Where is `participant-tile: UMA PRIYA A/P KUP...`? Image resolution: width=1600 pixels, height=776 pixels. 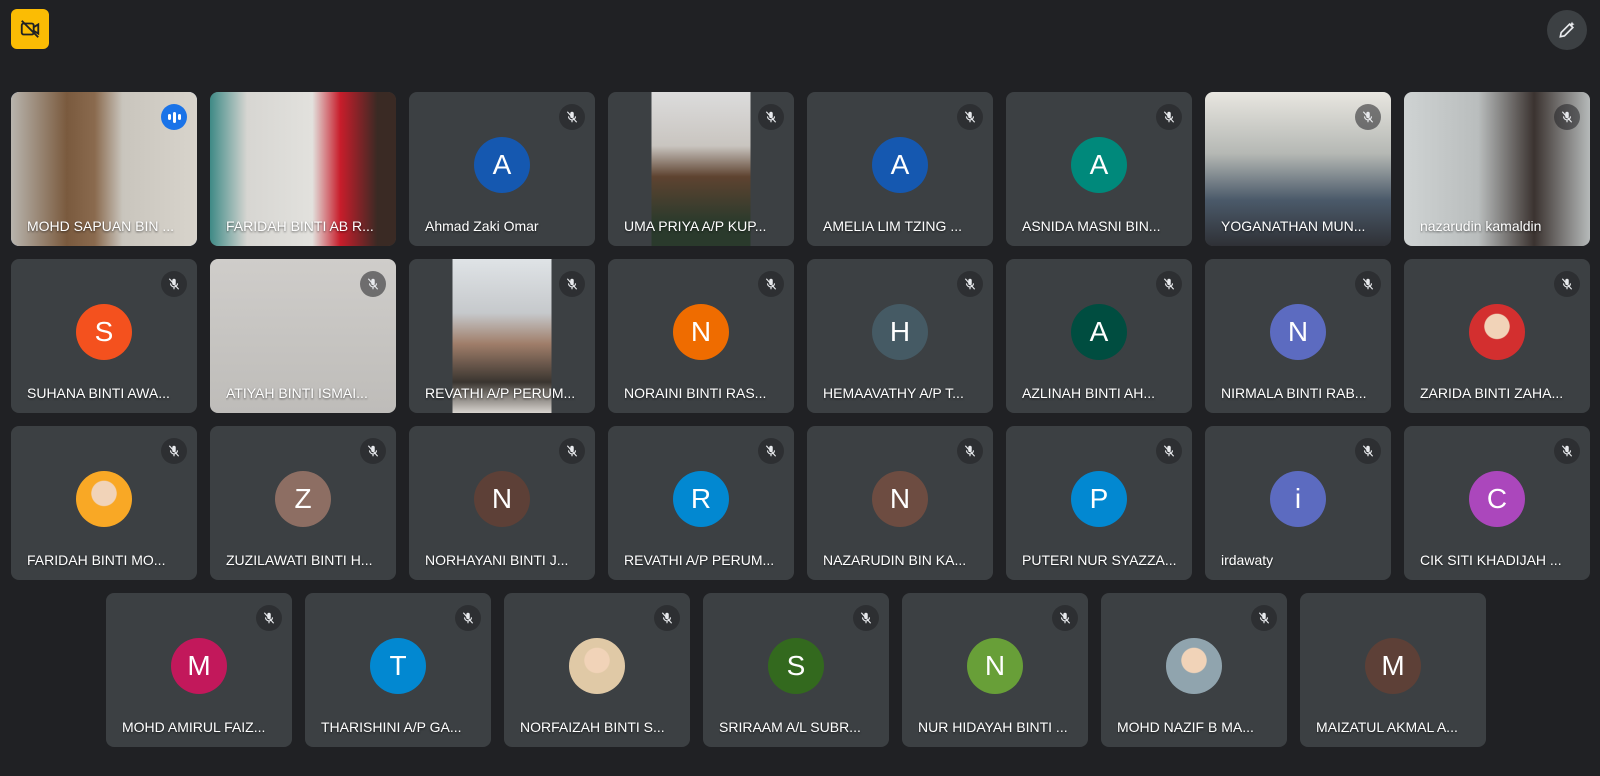
participant-tile: UMA PRIYA A/P KUP... is located at coordinates (701, 169).